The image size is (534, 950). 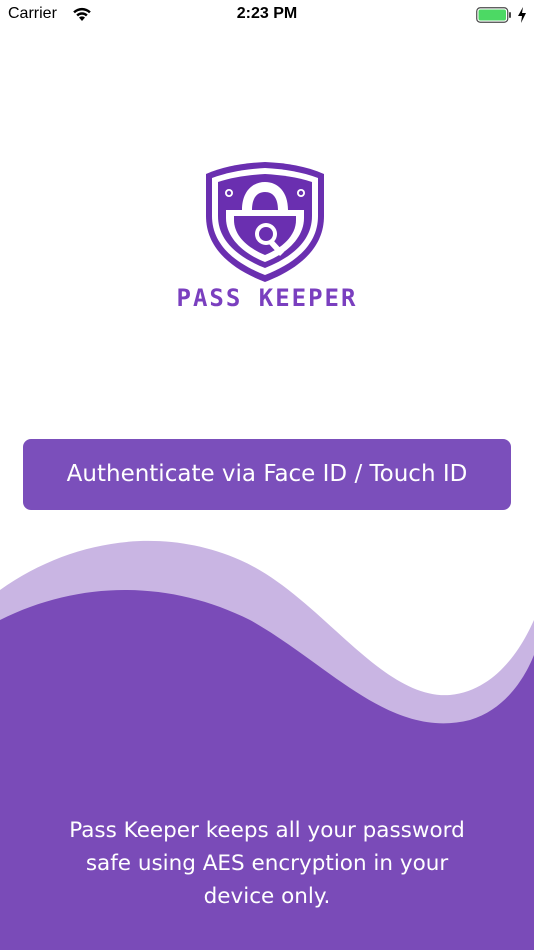 What do you see at coordinates (265, 222) in the screenshot?
I see `shield-lock-icon` at bounding box center [265, 222].